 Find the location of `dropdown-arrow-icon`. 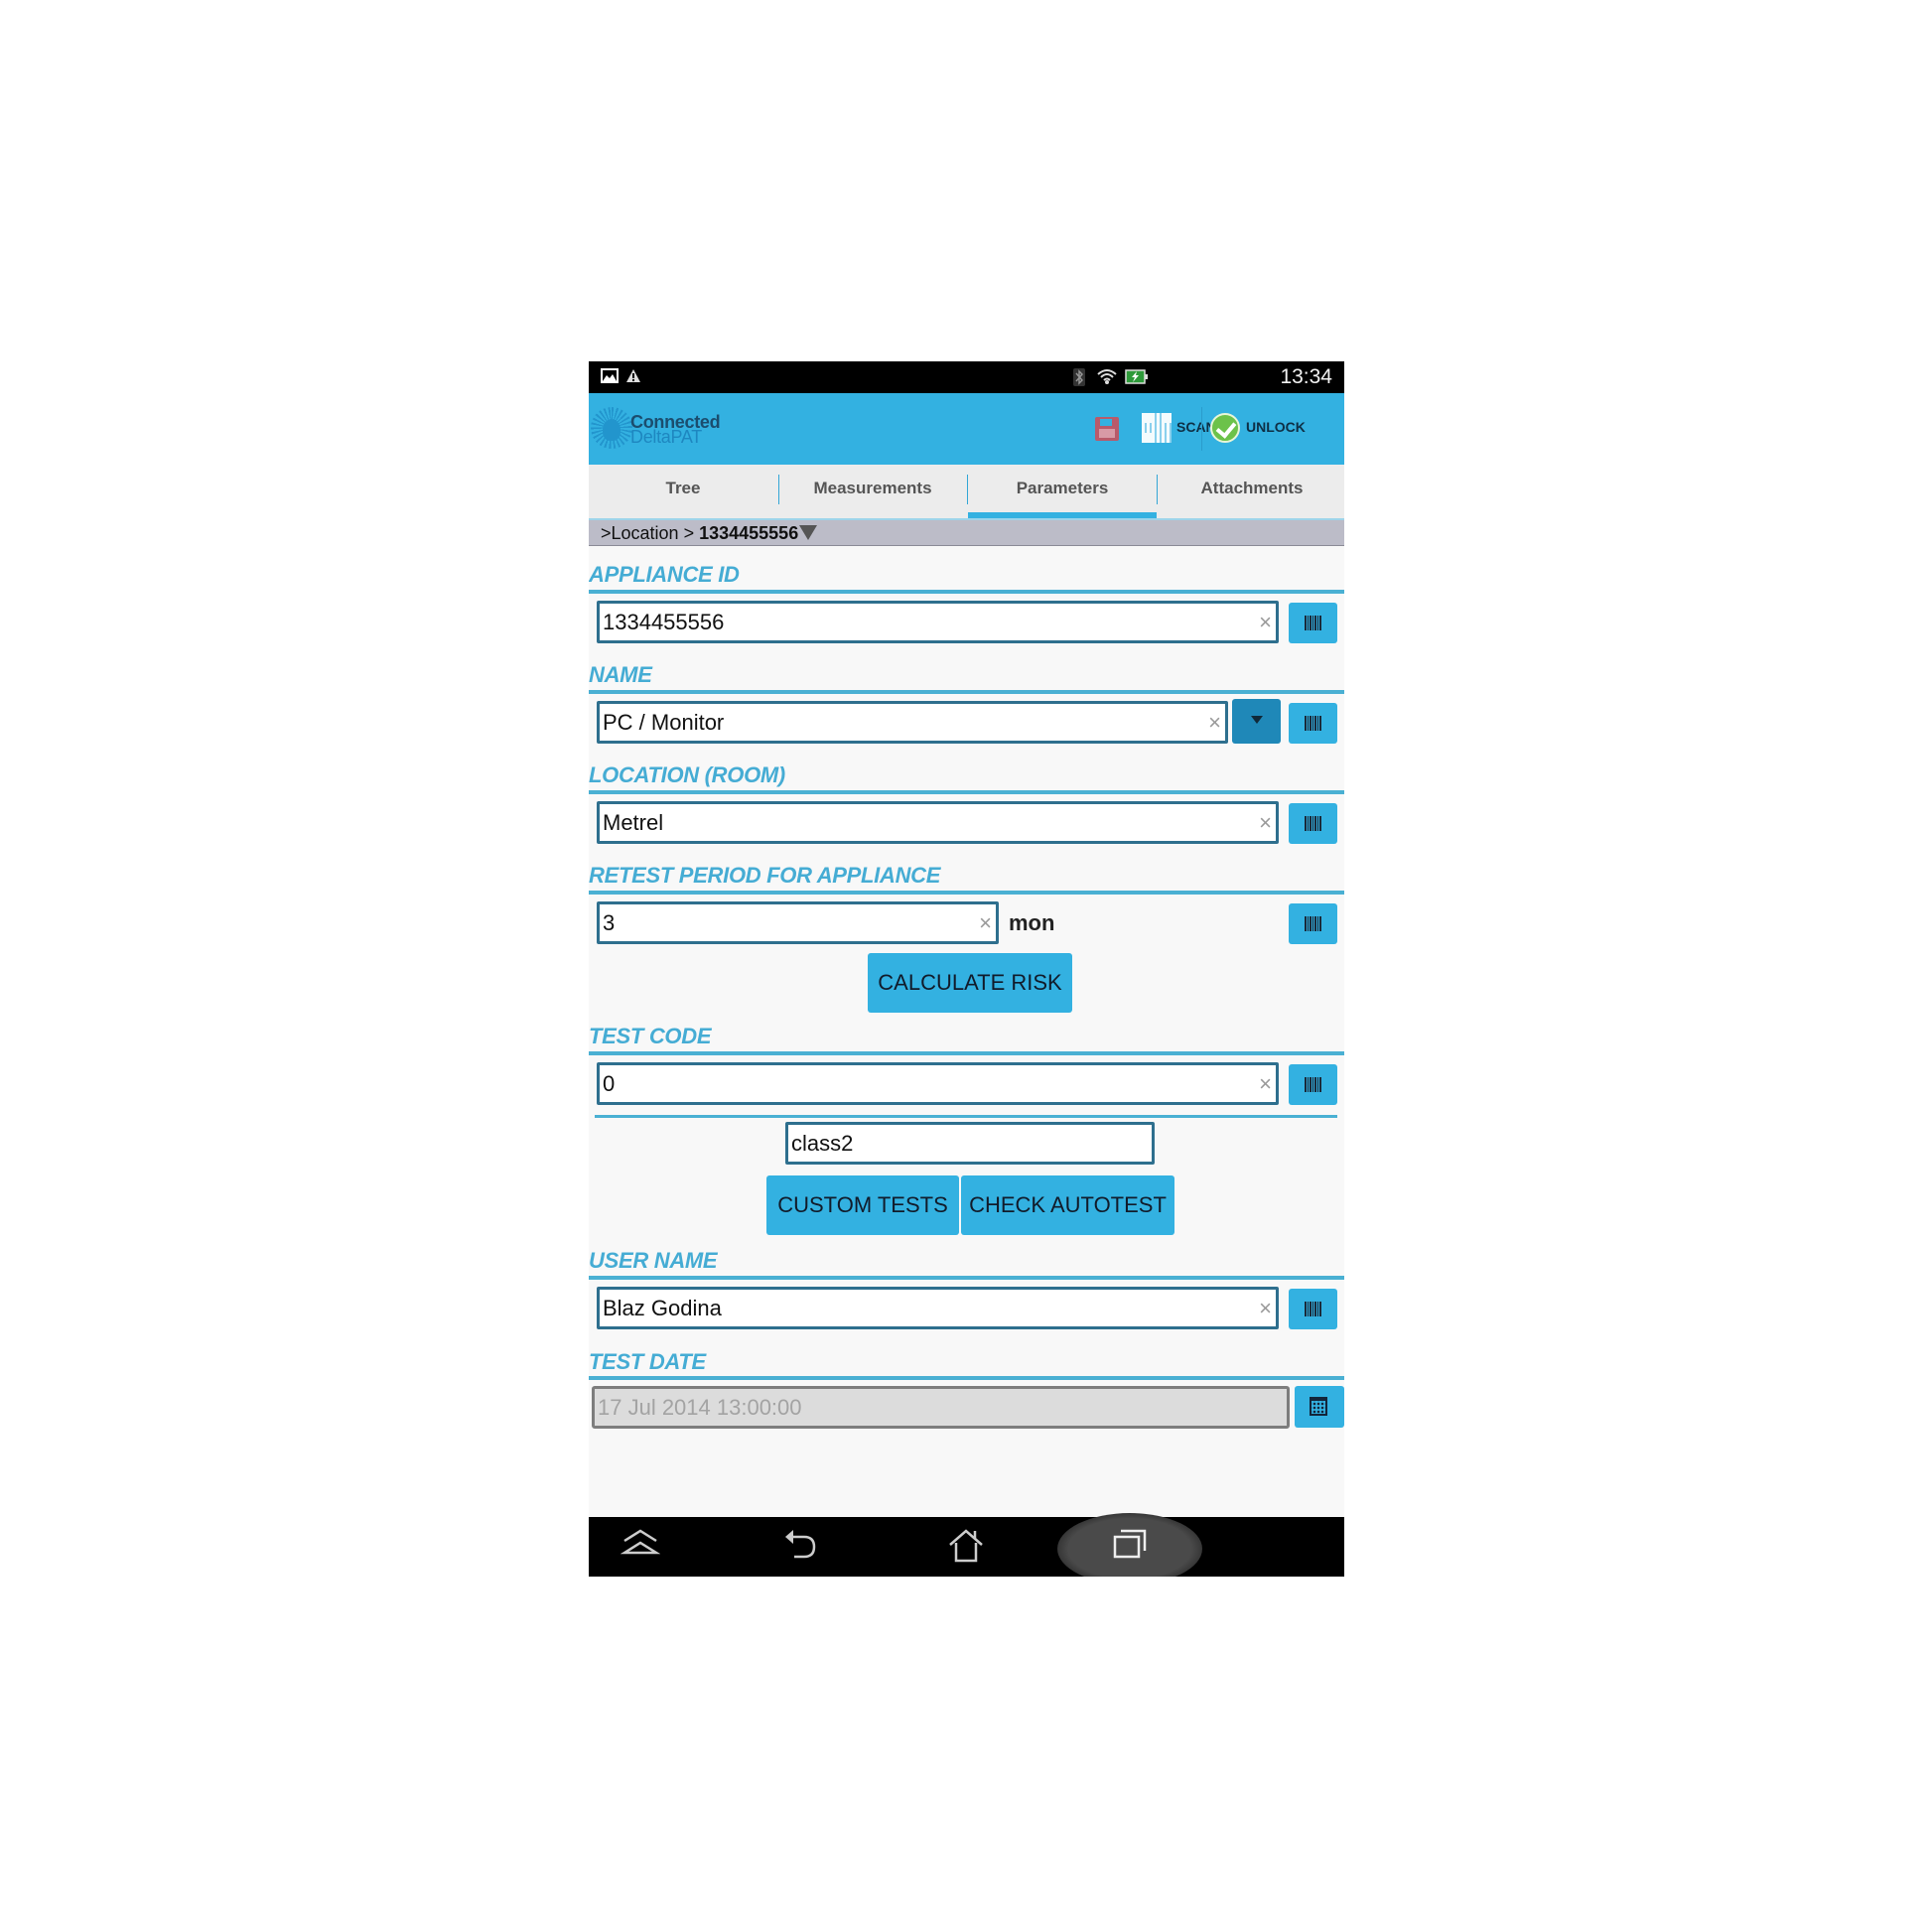

dropdown-arrow-icon is located at coordinates (809, 532).